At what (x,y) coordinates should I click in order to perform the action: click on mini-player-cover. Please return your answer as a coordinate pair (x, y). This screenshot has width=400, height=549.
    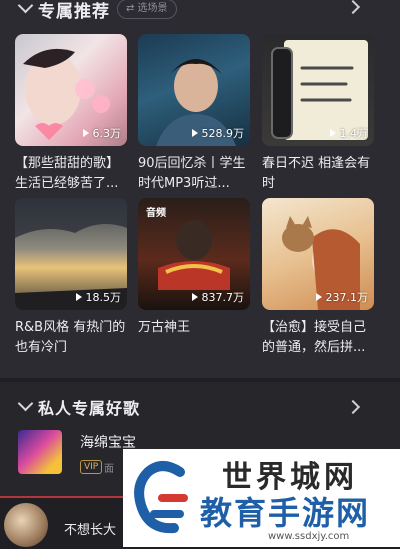
    Looking at the image, I should click on (26, 525).